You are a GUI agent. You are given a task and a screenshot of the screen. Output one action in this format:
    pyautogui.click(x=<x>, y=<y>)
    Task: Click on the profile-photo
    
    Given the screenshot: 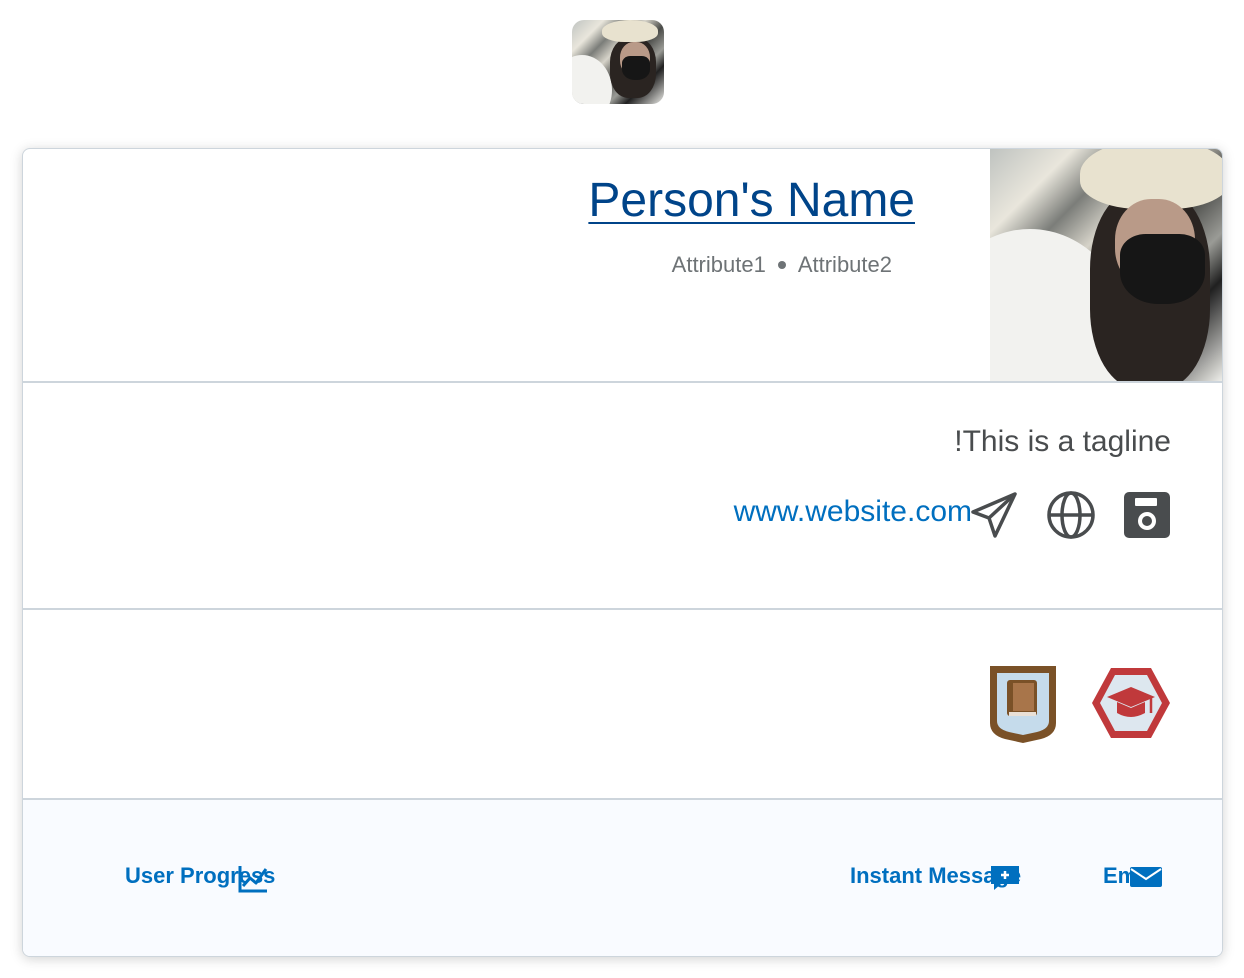 What is the action you would take?
    pyautogui.click(x=1106, y=265)
    